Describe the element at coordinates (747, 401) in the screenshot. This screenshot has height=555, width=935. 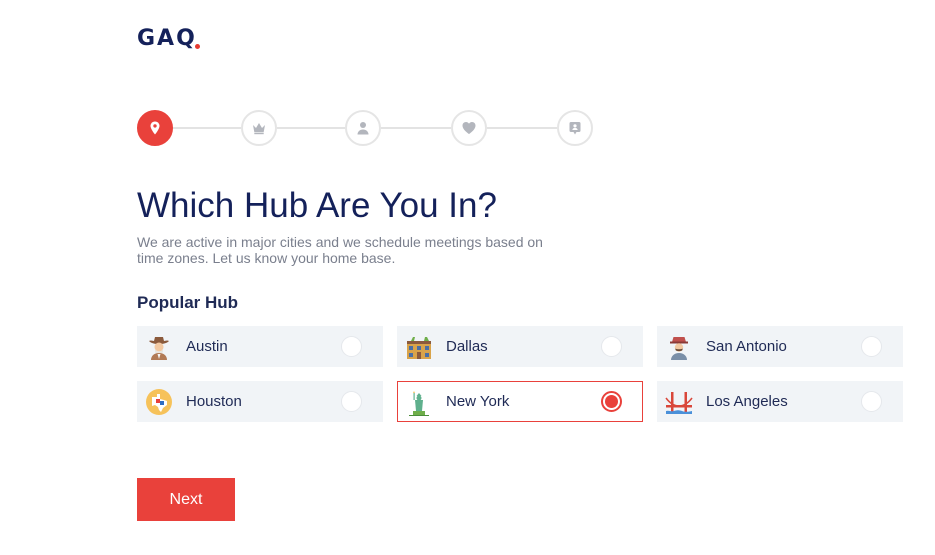
I see `hub-label: Los Angeles` at that location.